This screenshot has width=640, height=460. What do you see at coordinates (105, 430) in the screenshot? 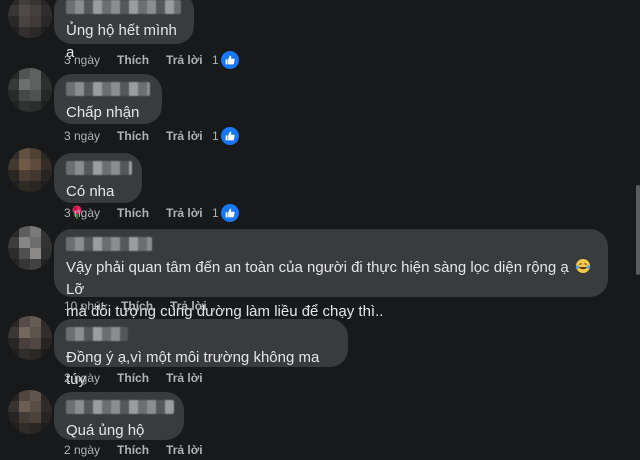
I see `comment-text: Quá ủng hộ` at bounding box center [105, 430].